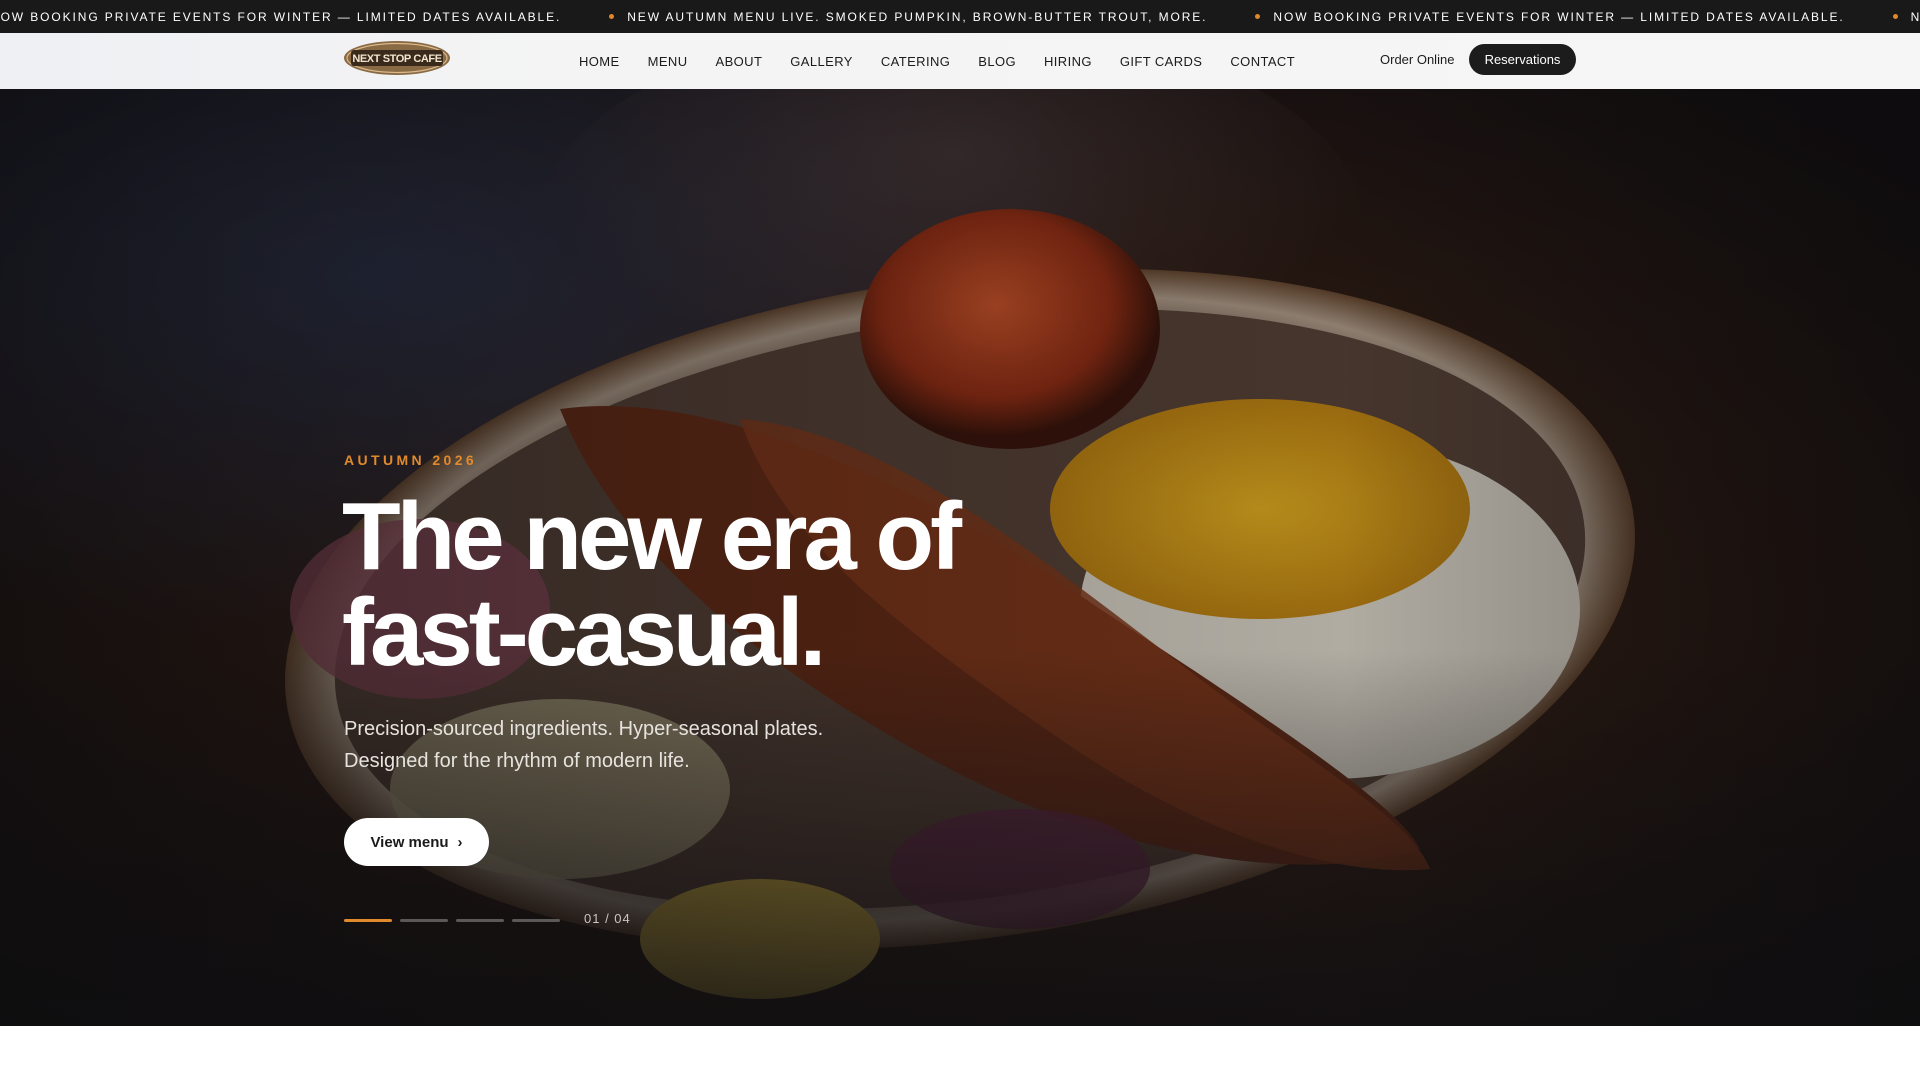  What do you see at coordinates (409, 842) in the screenshot?
I see `view-menu-label: View menu` at bounding box center [409, 842].